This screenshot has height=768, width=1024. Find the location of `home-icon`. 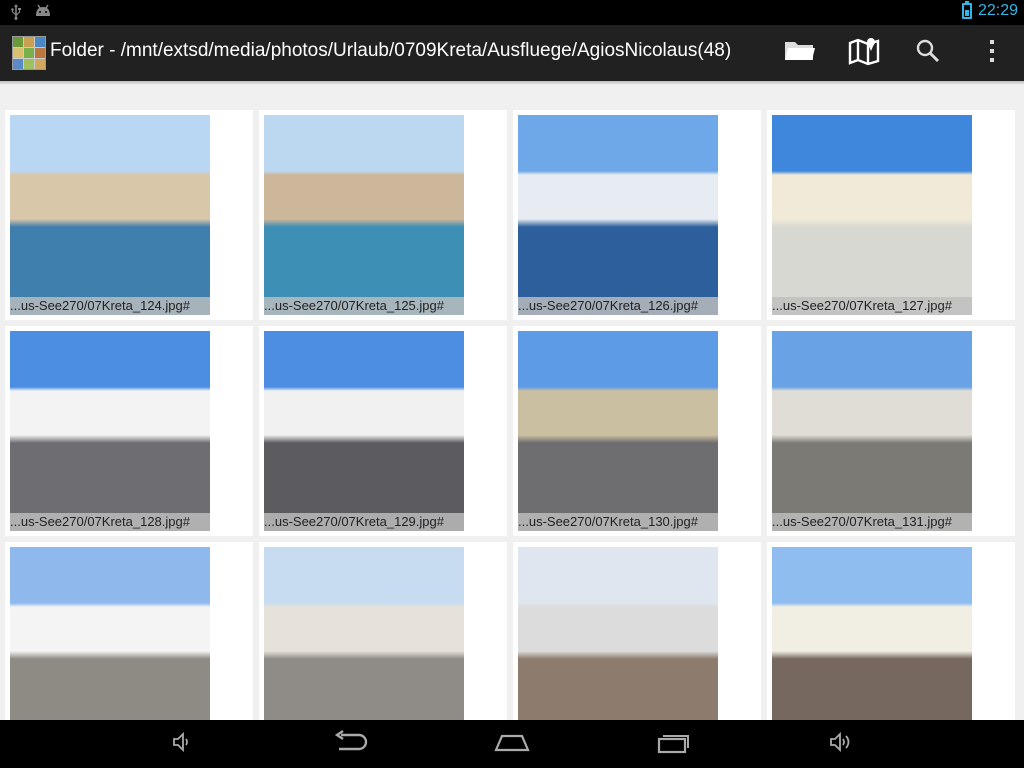

home-icon is located at coordinates (512, 744).